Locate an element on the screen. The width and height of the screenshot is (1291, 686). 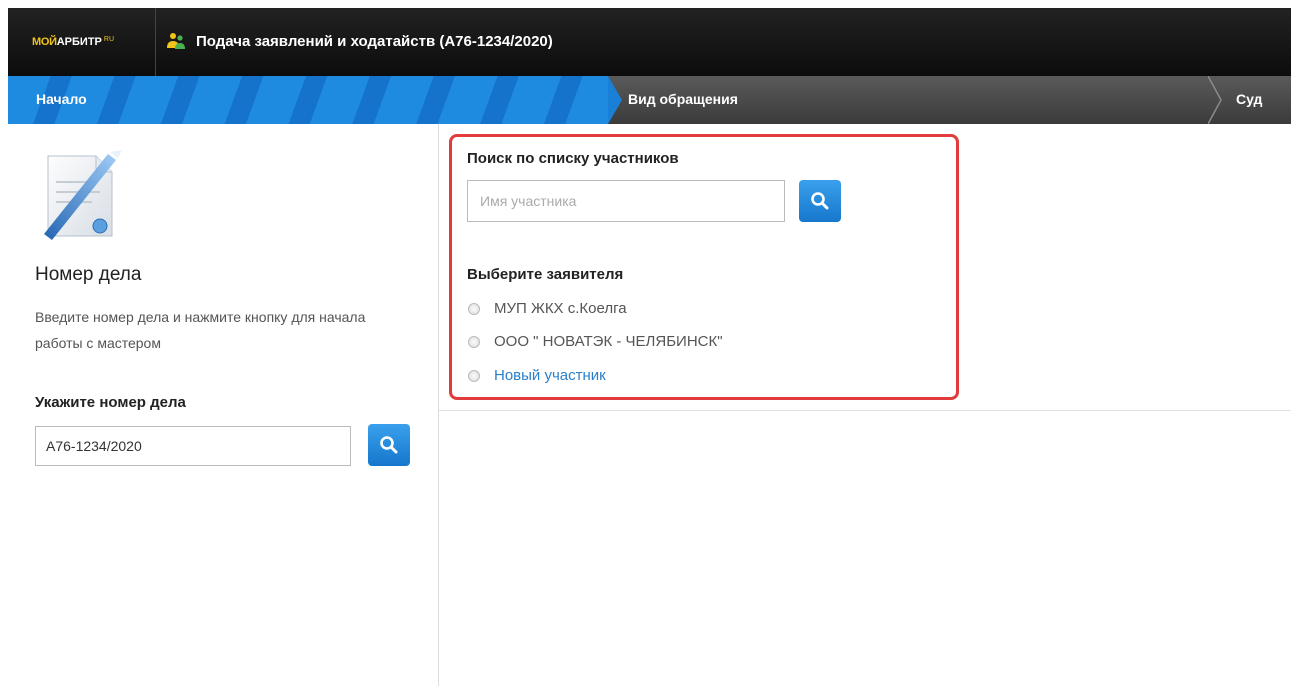
participant-search-button is located at coordinates (820, 201).